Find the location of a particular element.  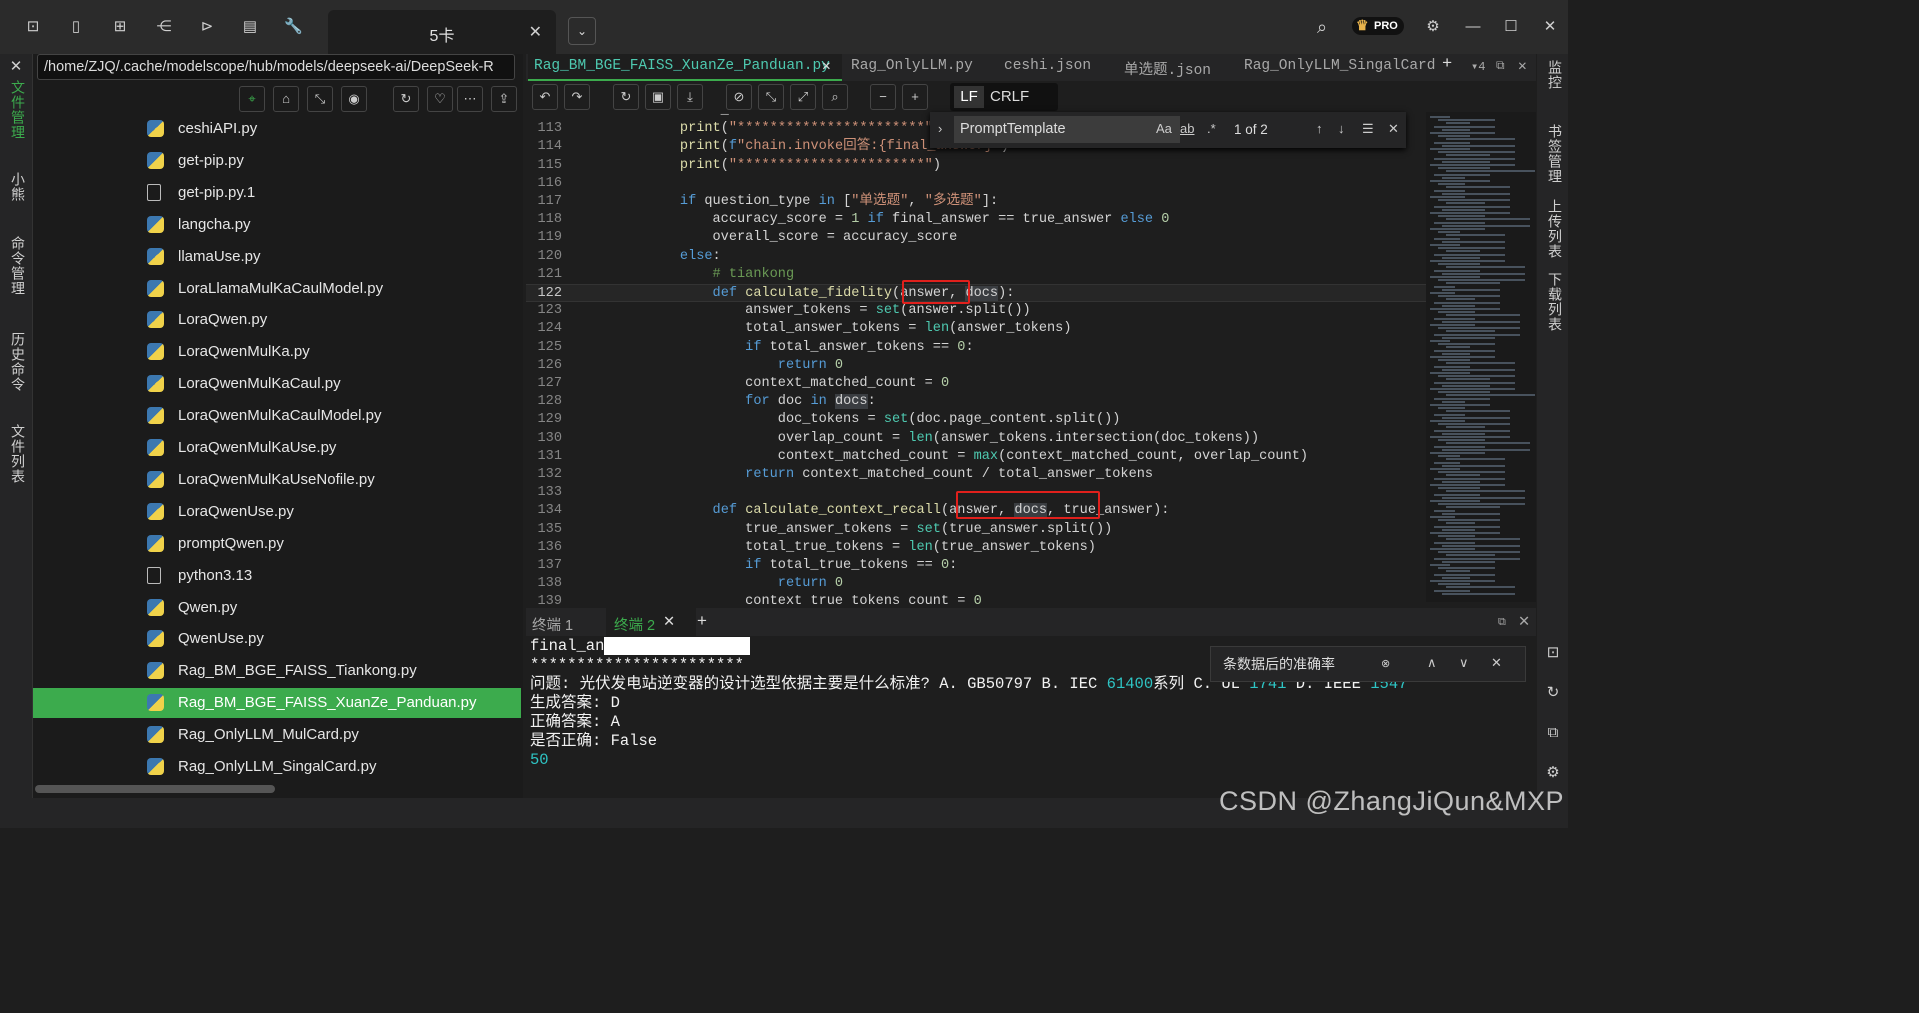

file-item: Qwen.py is located at coordinates (277, 608).